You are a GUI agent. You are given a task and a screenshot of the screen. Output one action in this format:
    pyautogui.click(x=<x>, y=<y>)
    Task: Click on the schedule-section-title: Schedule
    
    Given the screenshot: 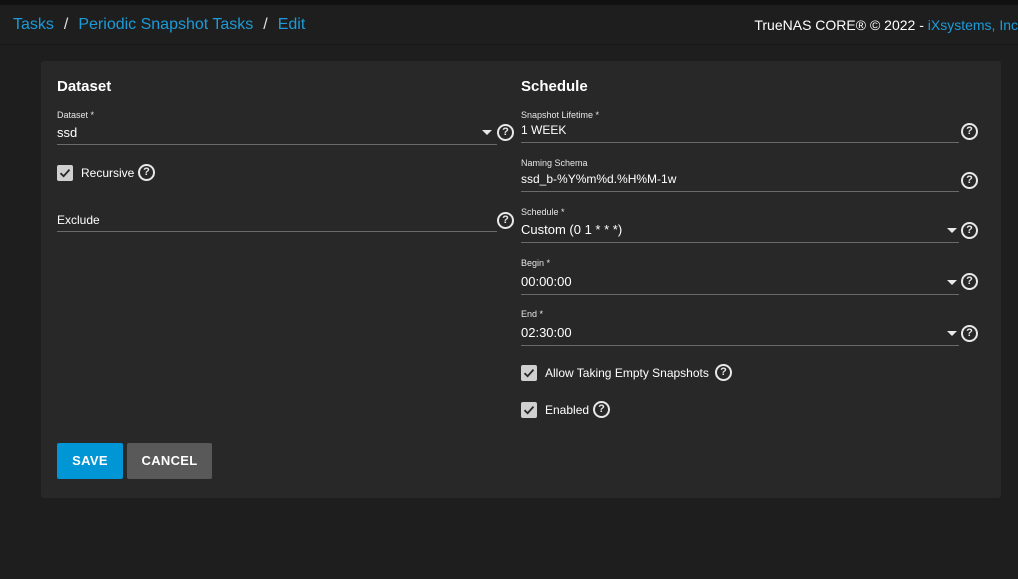 What is the action you would take?
    pyautogui.click(x=554, y=86)
    